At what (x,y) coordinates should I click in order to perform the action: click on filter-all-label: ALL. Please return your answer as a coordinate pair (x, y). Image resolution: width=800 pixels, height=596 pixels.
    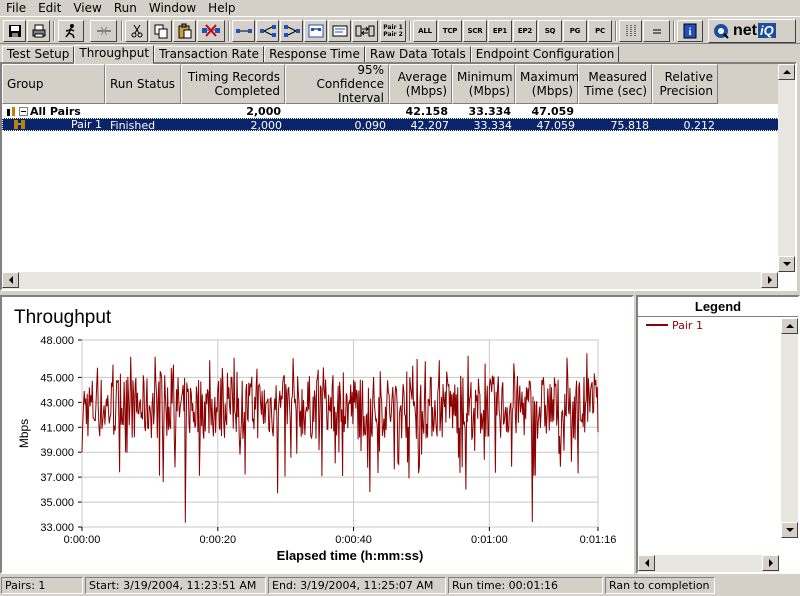
    Looking at the image, I should click on (425, 31).